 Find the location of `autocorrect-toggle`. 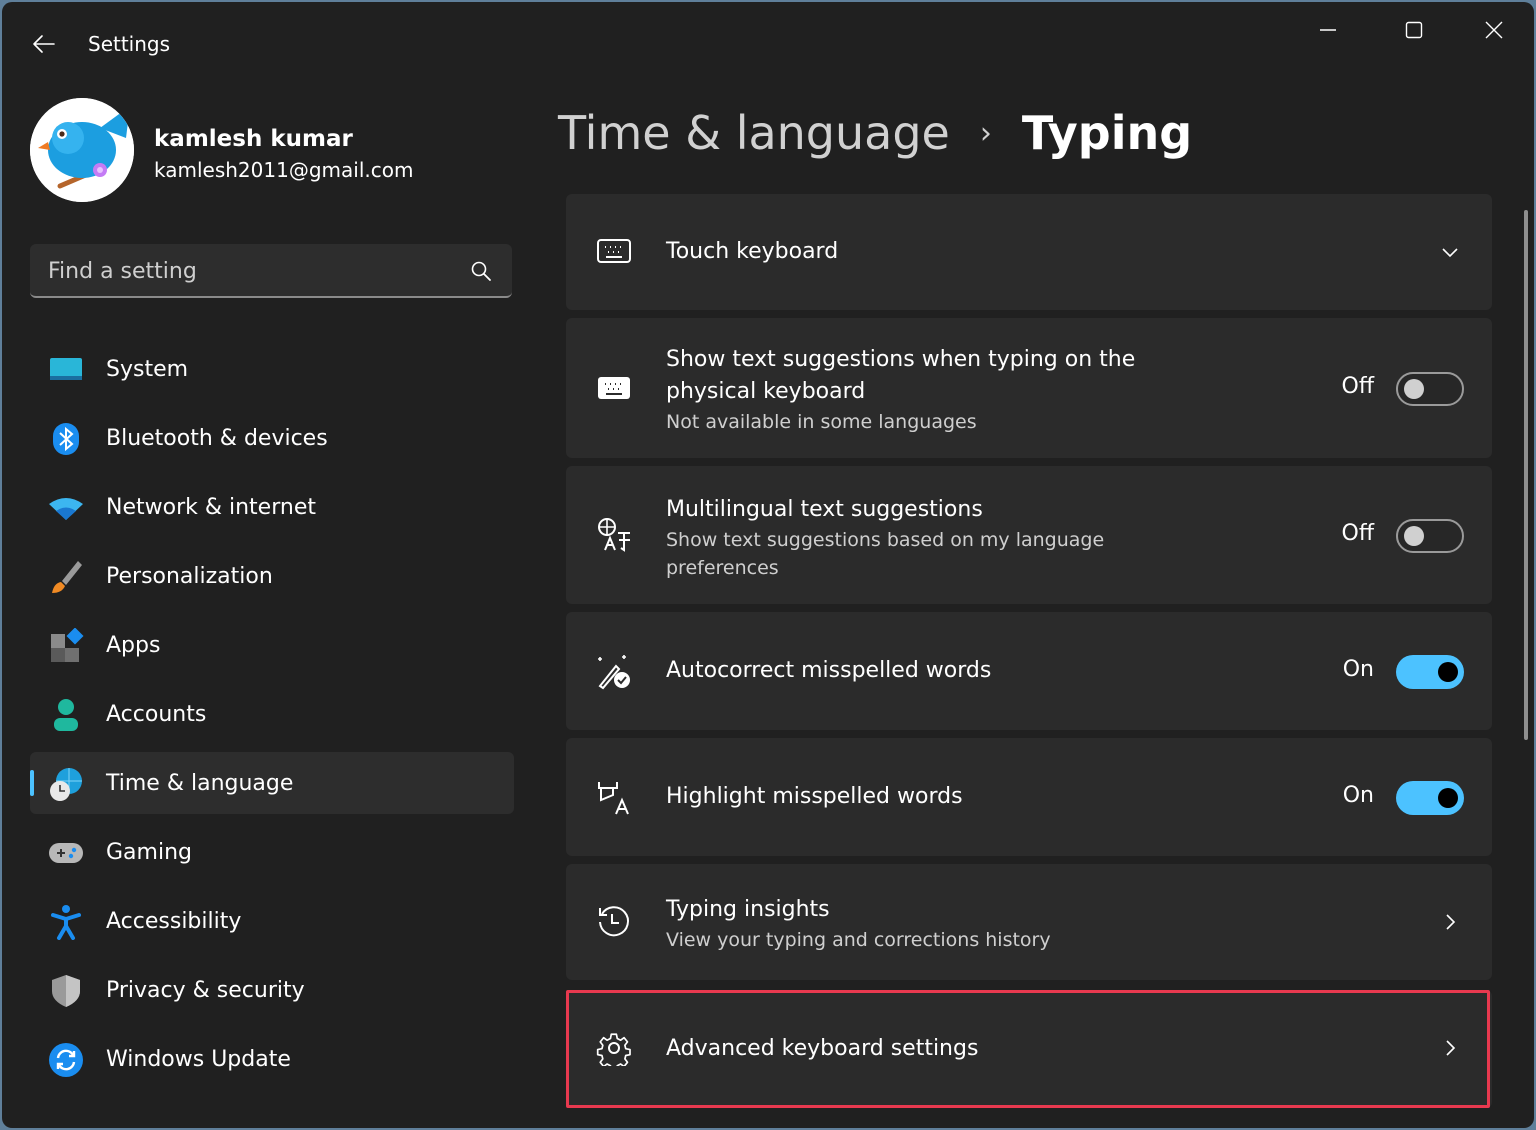

autocorrect-toggle is located at coordinates (1430, 672).